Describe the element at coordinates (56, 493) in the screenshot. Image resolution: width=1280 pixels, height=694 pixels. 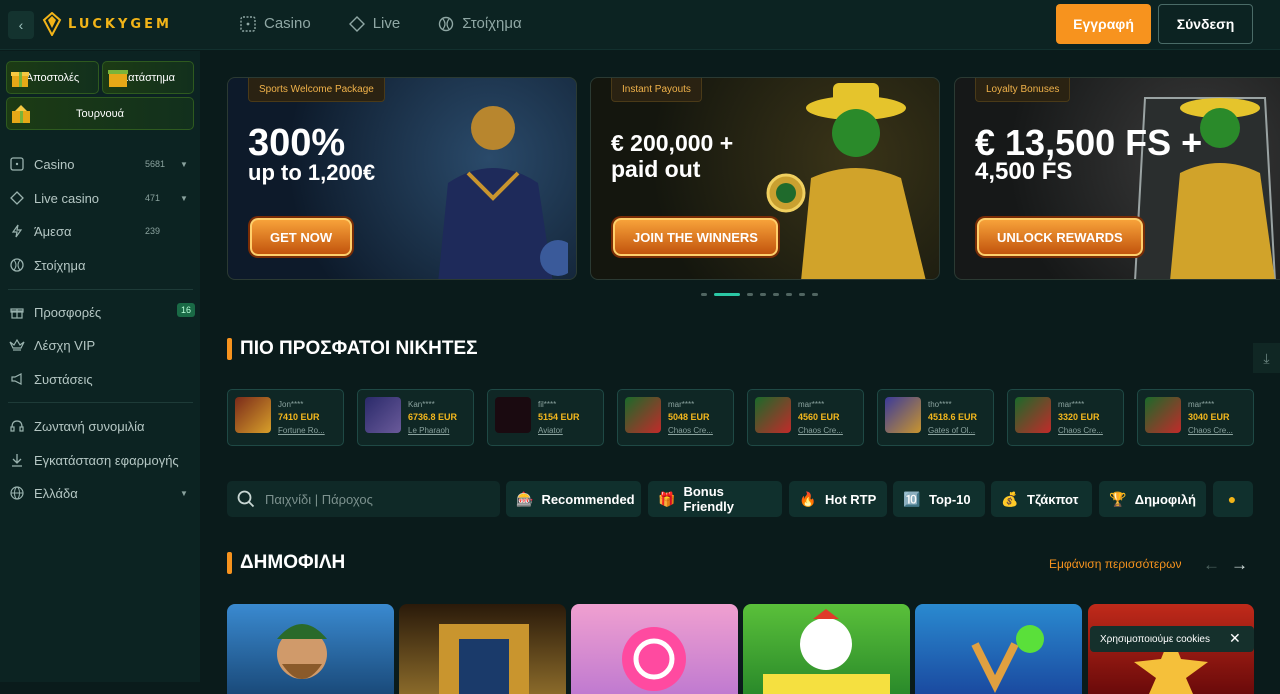
I see `sidebar-item-label: Ελλάδα` at that location.